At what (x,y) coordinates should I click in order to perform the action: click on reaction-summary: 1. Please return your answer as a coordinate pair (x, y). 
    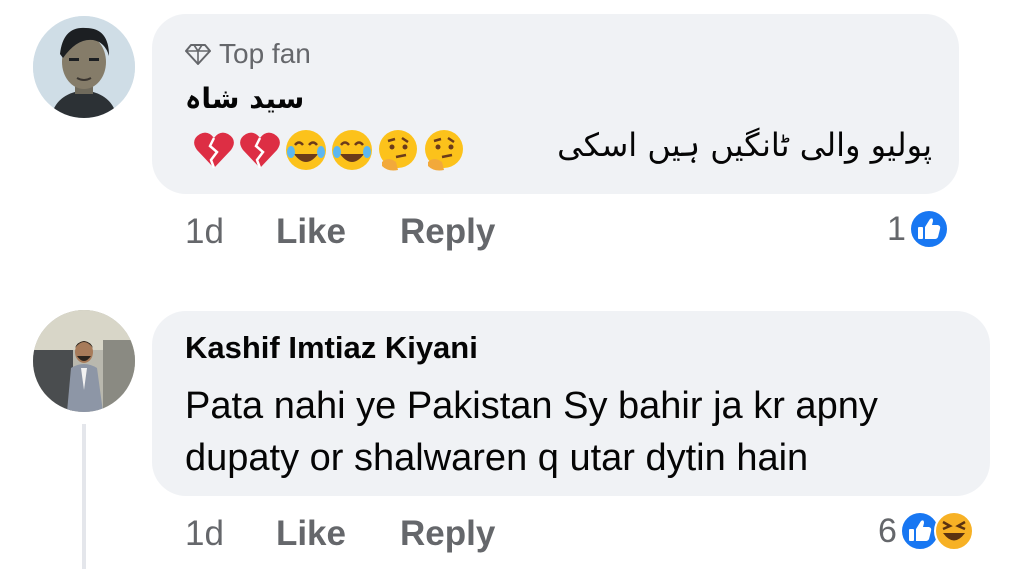
    Looking at the image, I should click on (918, 229).